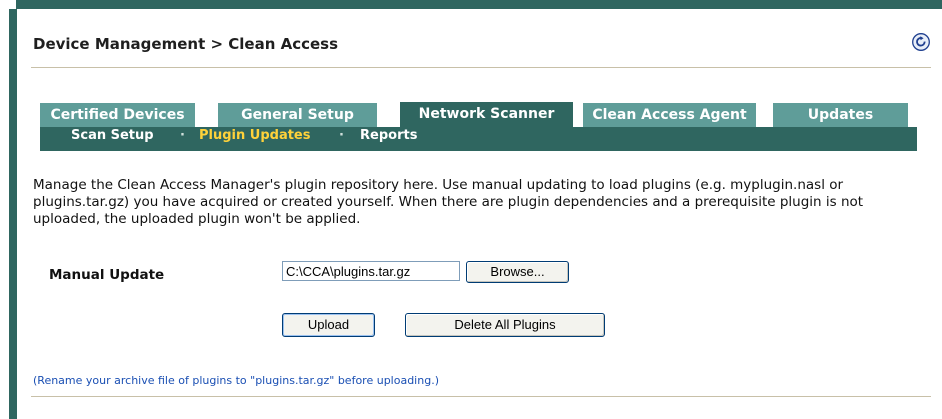 This screenshot has height=419, width=942. Describe the element at coordinates (297, 115) in the screenshot. I see `tab-general-setup: General Setup` at that location.